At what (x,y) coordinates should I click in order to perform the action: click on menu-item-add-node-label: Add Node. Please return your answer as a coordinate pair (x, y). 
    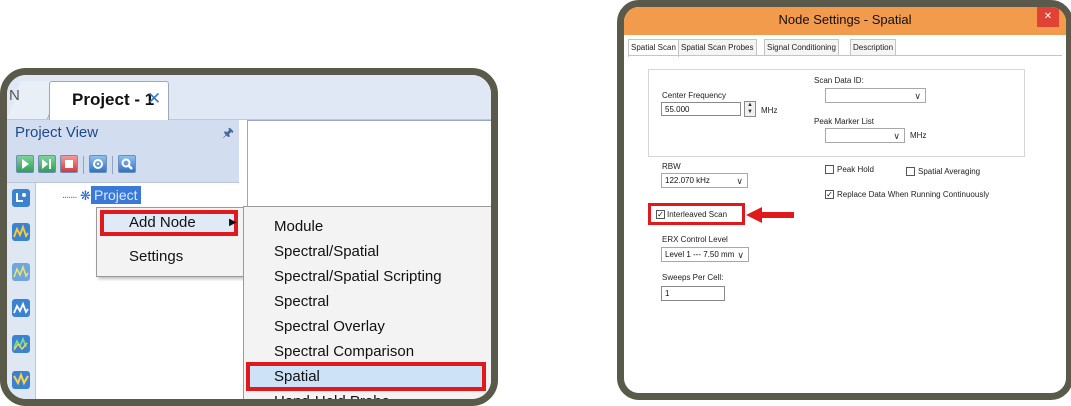
    Looking at the image, I should click on (162, 222).